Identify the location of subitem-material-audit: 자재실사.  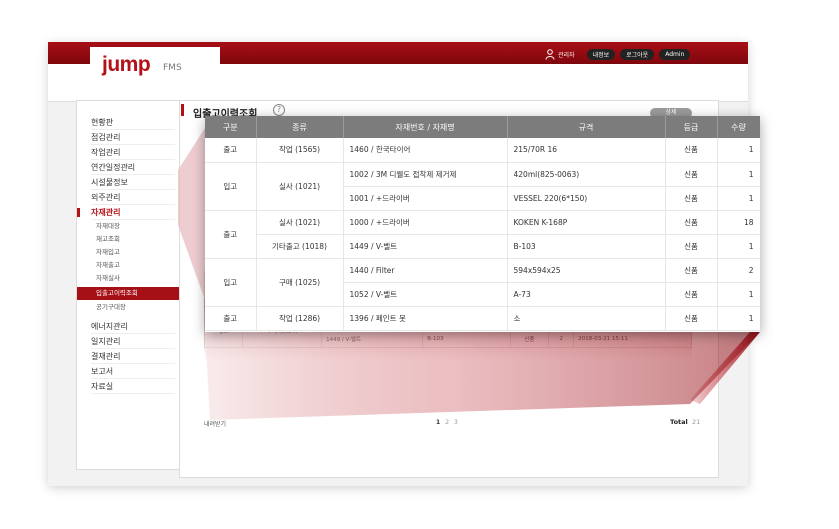
(108, 278).